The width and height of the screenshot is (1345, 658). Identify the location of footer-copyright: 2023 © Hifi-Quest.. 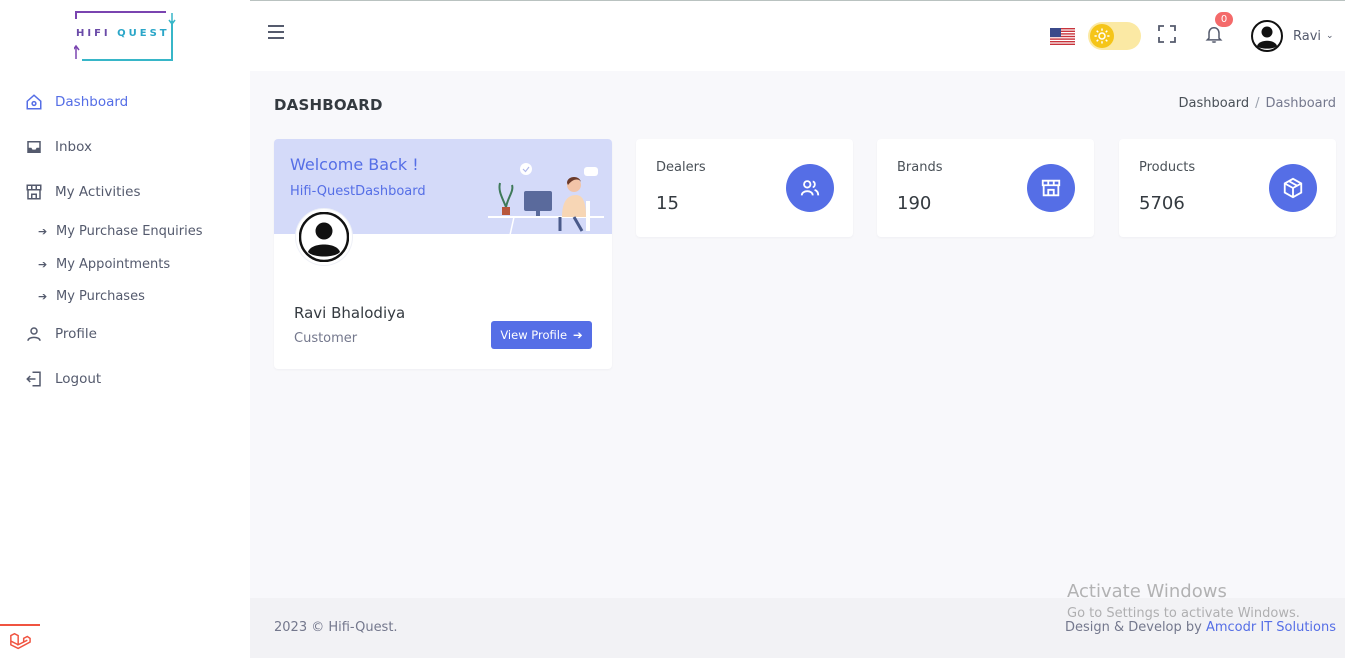
(336, 627).